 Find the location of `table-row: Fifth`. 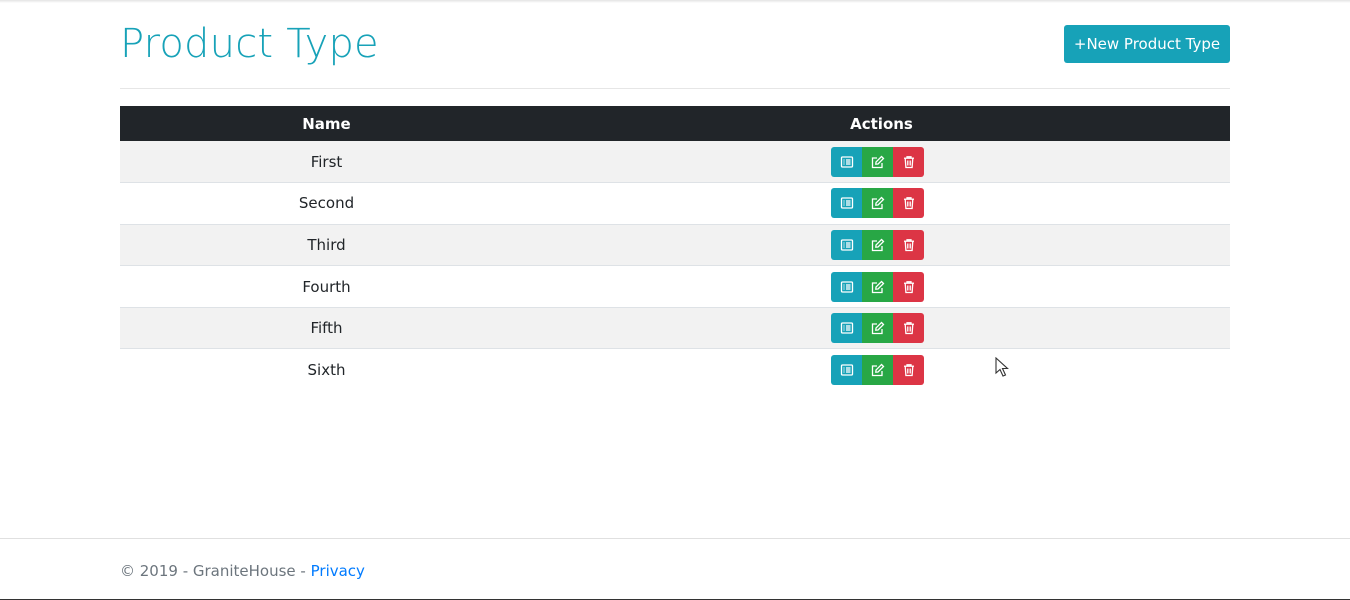

table-row: Fifth is located at coordinates (675, 327).